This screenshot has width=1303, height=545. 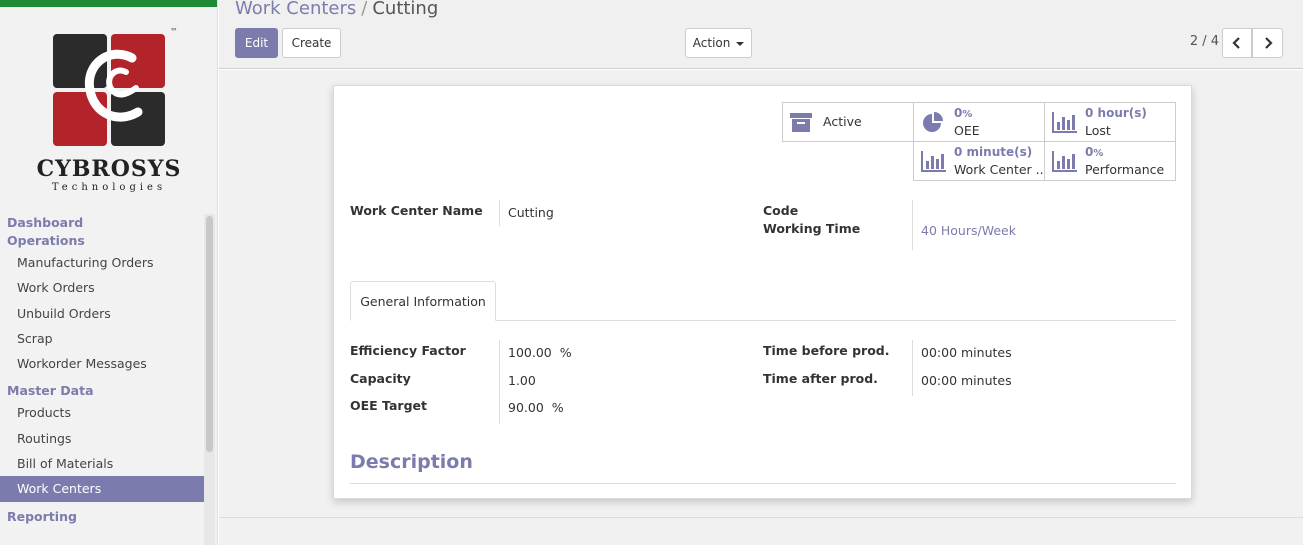 I want to click on company-name: CYBROSYS, so click(x=109, y=169).